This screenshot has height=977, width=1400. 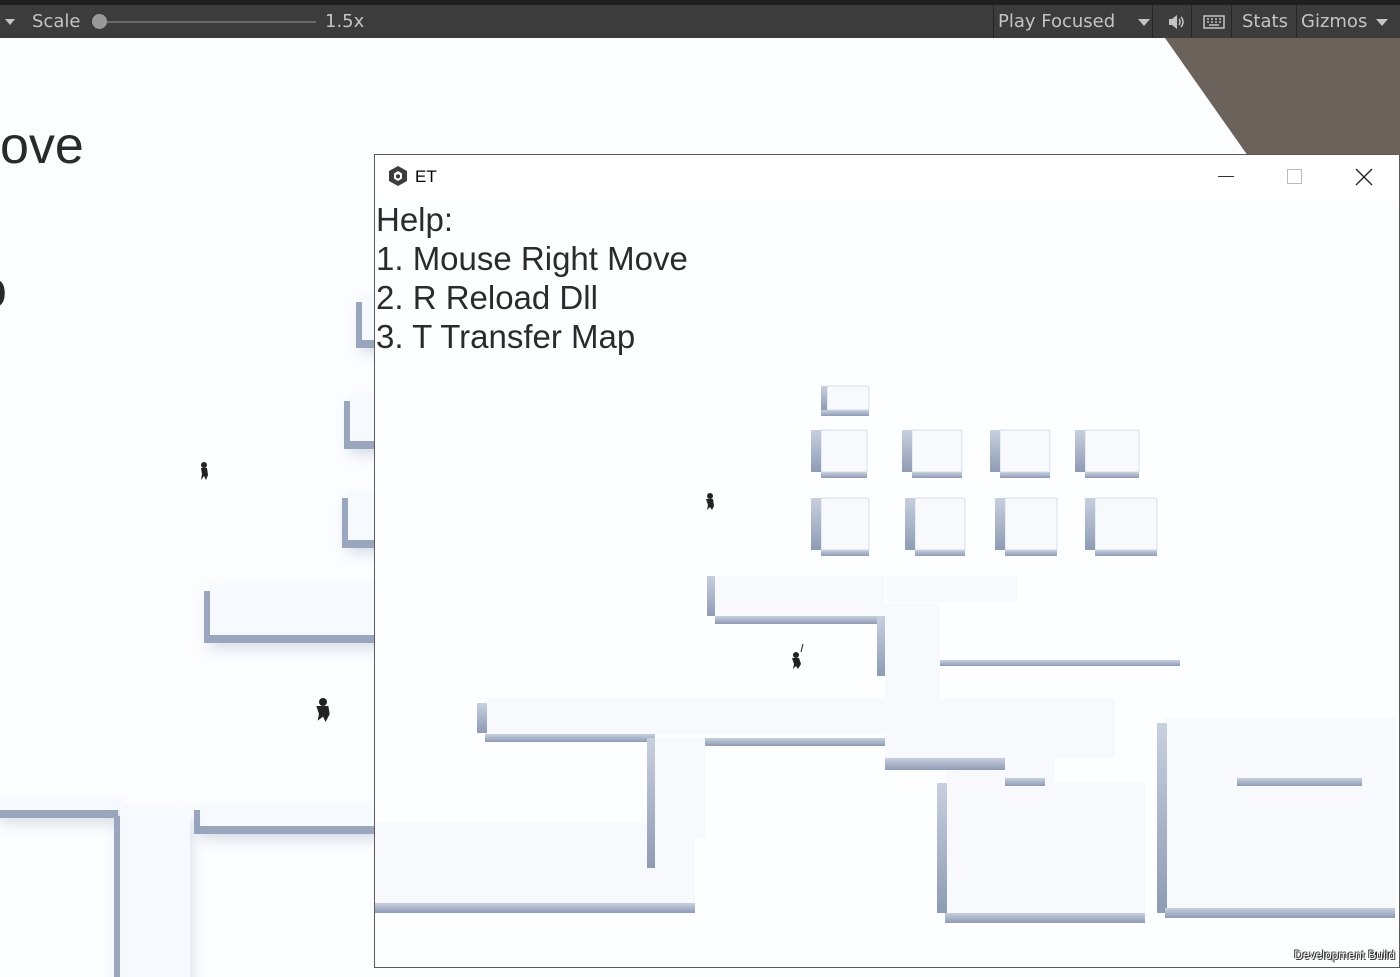 What do you see at coordinates (487, 297) in the screenshot?
I see `help-line: 2. R Reload Dll` at bounding box center [487, 297].